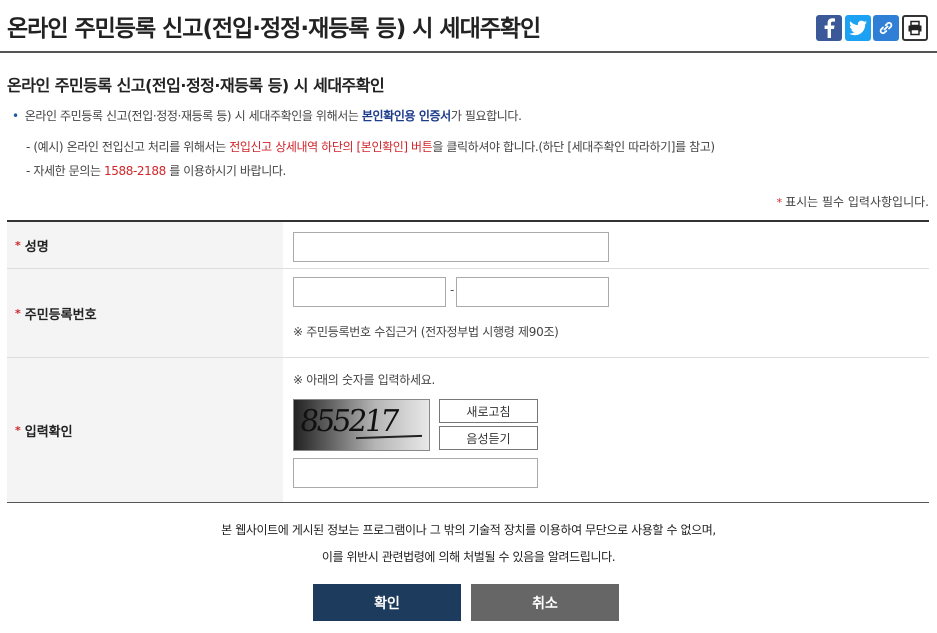 The image size is (937, 633). What do you see at coordinates (65, 171) in the screenshot?
I see `notice-text: - 자세한 문의는` at bounding box center [65, 171].